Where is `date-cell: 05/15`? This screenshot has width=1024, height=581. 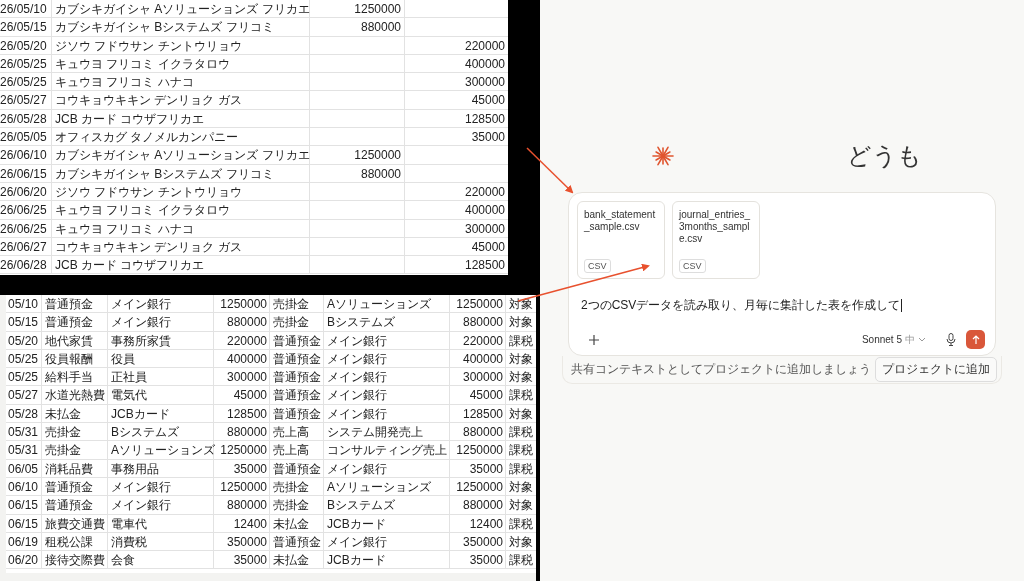 date-cell: 05/15 is located at coordinates (24, 322).